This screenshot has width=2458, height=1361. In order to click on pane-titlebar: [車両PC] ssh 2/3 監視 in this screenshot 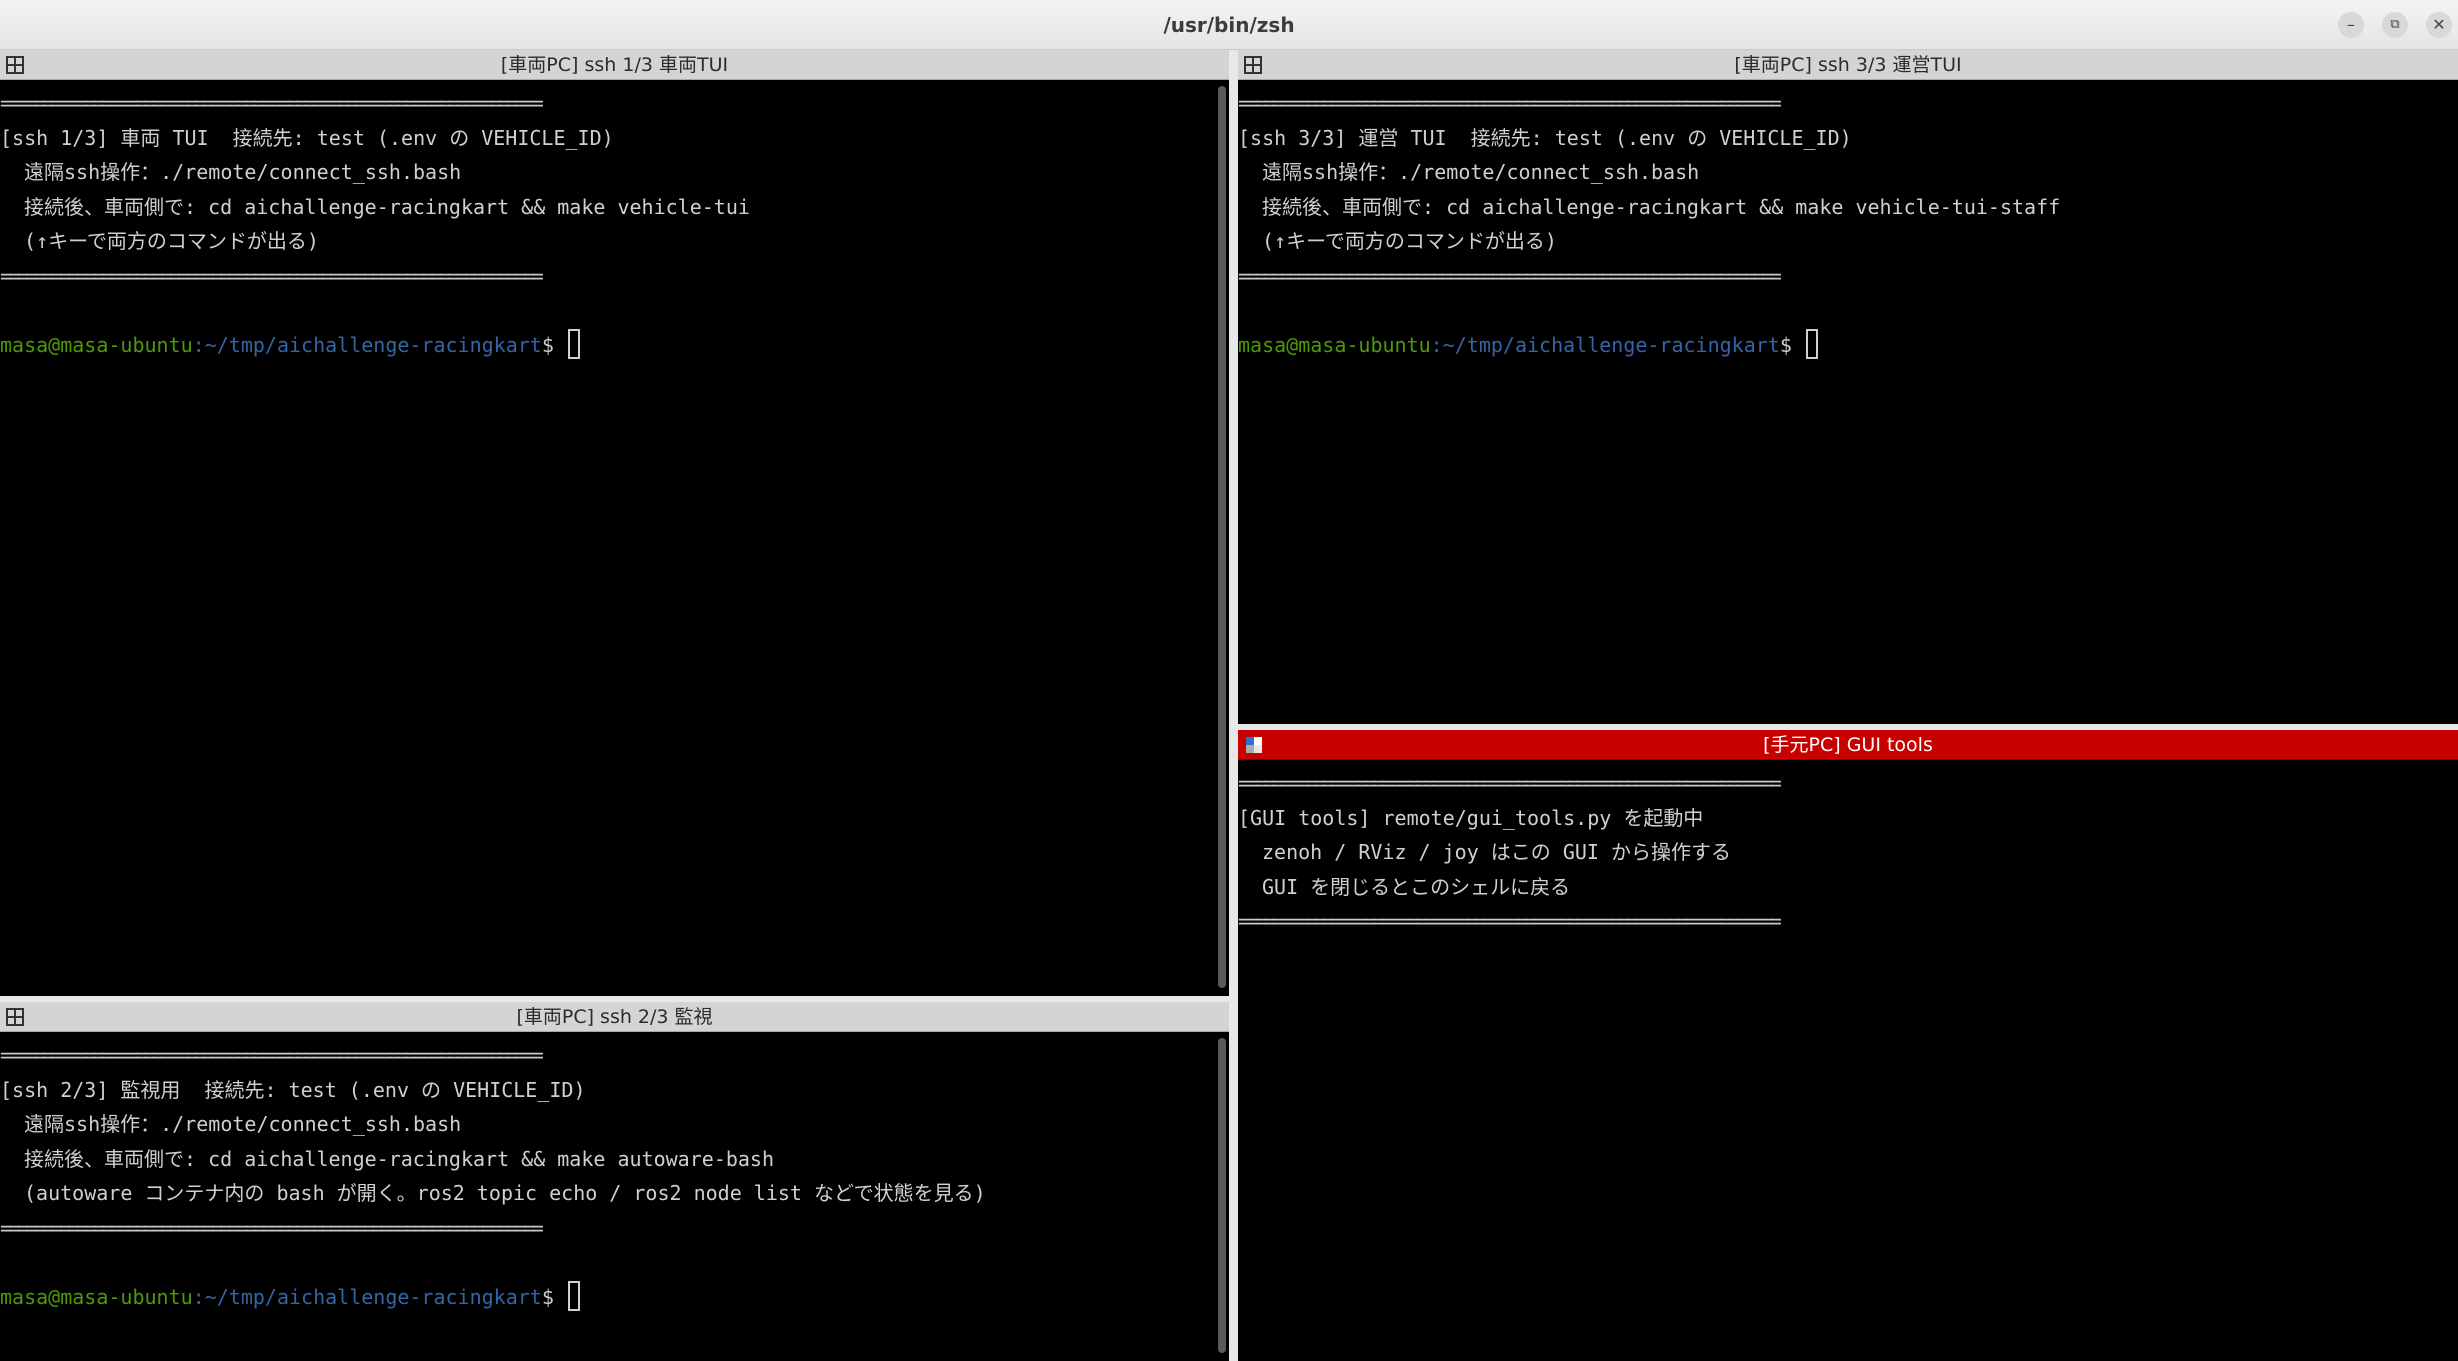, I will do `click(614, 1017)`.